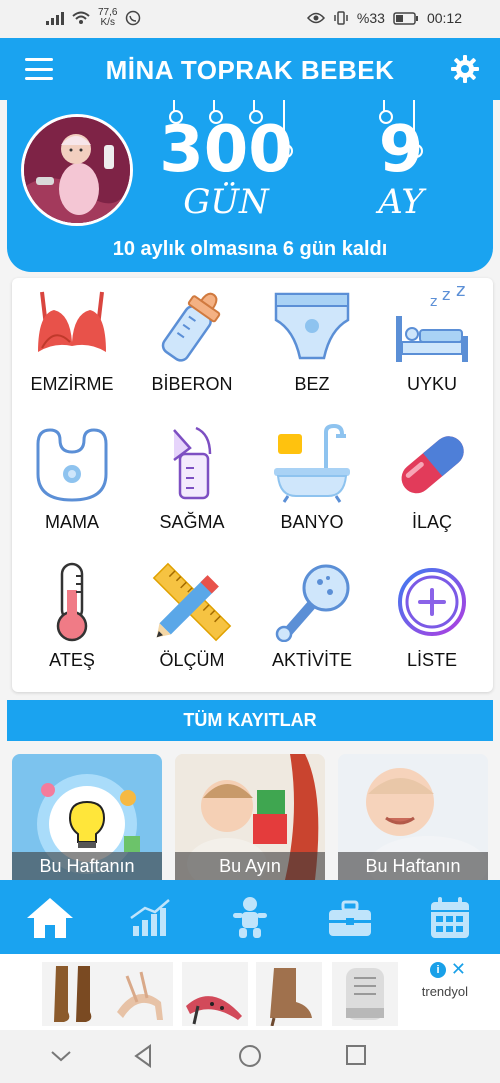 The height and width of the screenshot is (1083, 500). I want to click on baby-bottle-icon, so click(191, 327).